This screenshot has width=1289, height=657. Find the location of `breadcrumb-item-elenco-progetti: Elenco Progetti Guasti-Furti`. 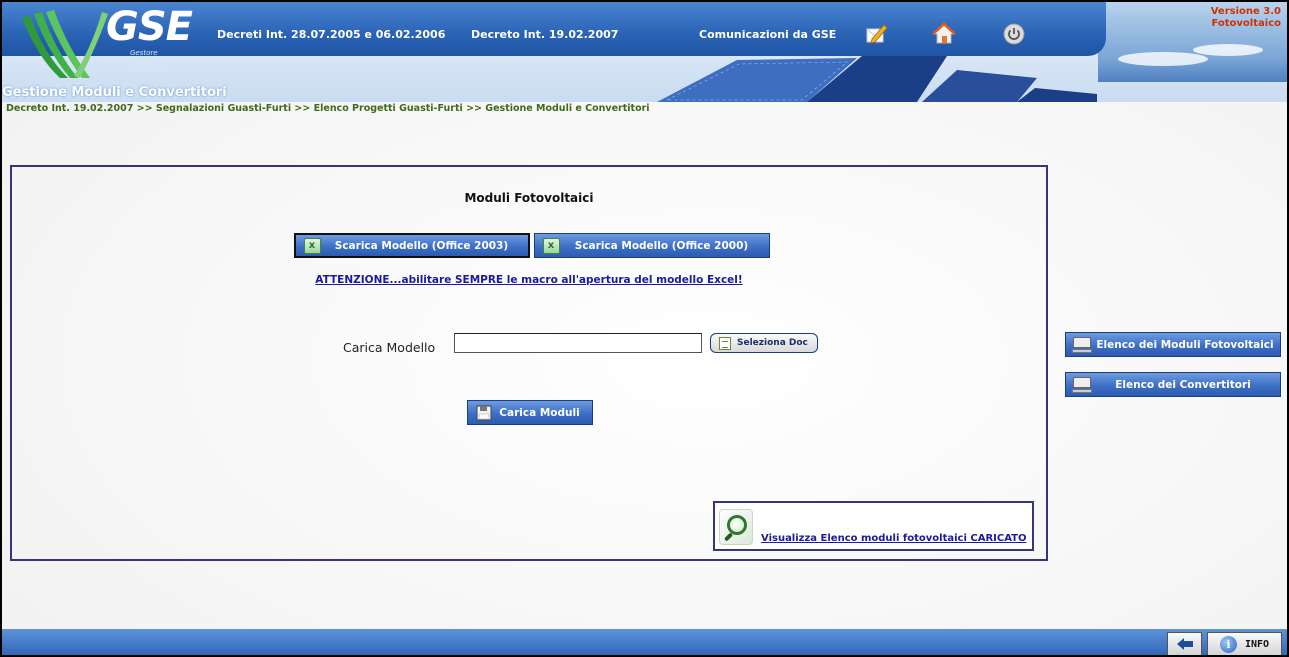

breadcrumb-item-elenco-progetti: Elenco Progetti Guasti-Furti is located at coordinates (388, 108).